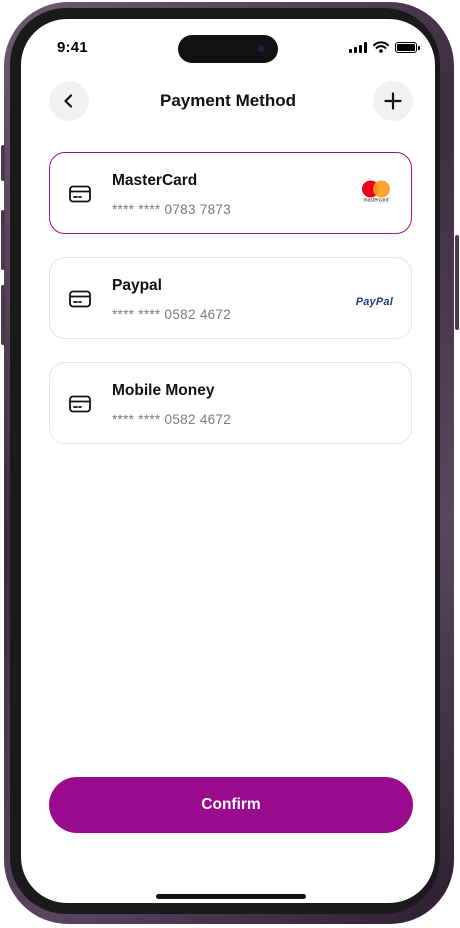  Describe the element at coordinates (3, 240) in the screenshot. I see `volume-up-button` at that location.